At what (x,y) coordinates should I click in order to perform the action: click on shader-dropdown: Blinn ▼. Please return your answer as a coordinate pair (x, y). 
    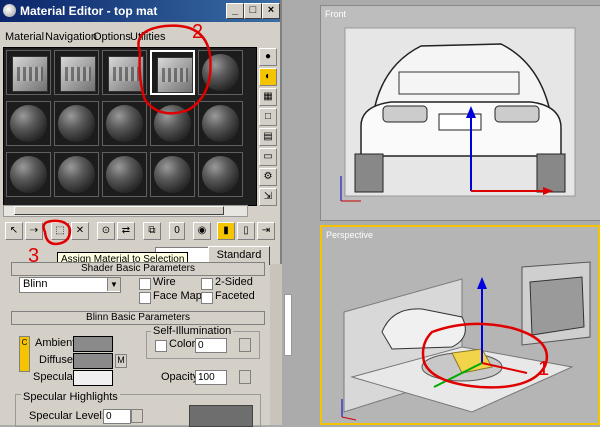
    Looking at the image, I should click on (70, 285).